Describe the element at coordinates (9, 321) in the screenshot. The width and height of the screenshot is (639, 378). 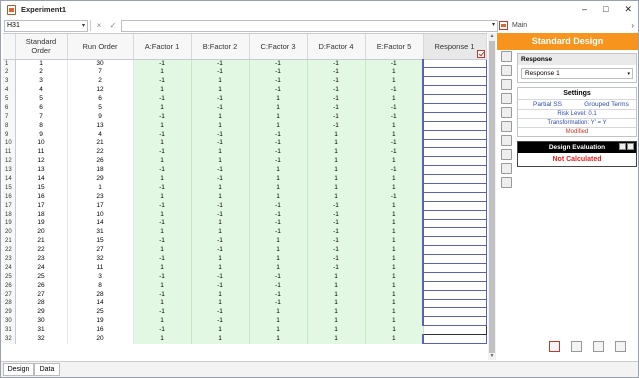
I see `row-number: 30` at that location.